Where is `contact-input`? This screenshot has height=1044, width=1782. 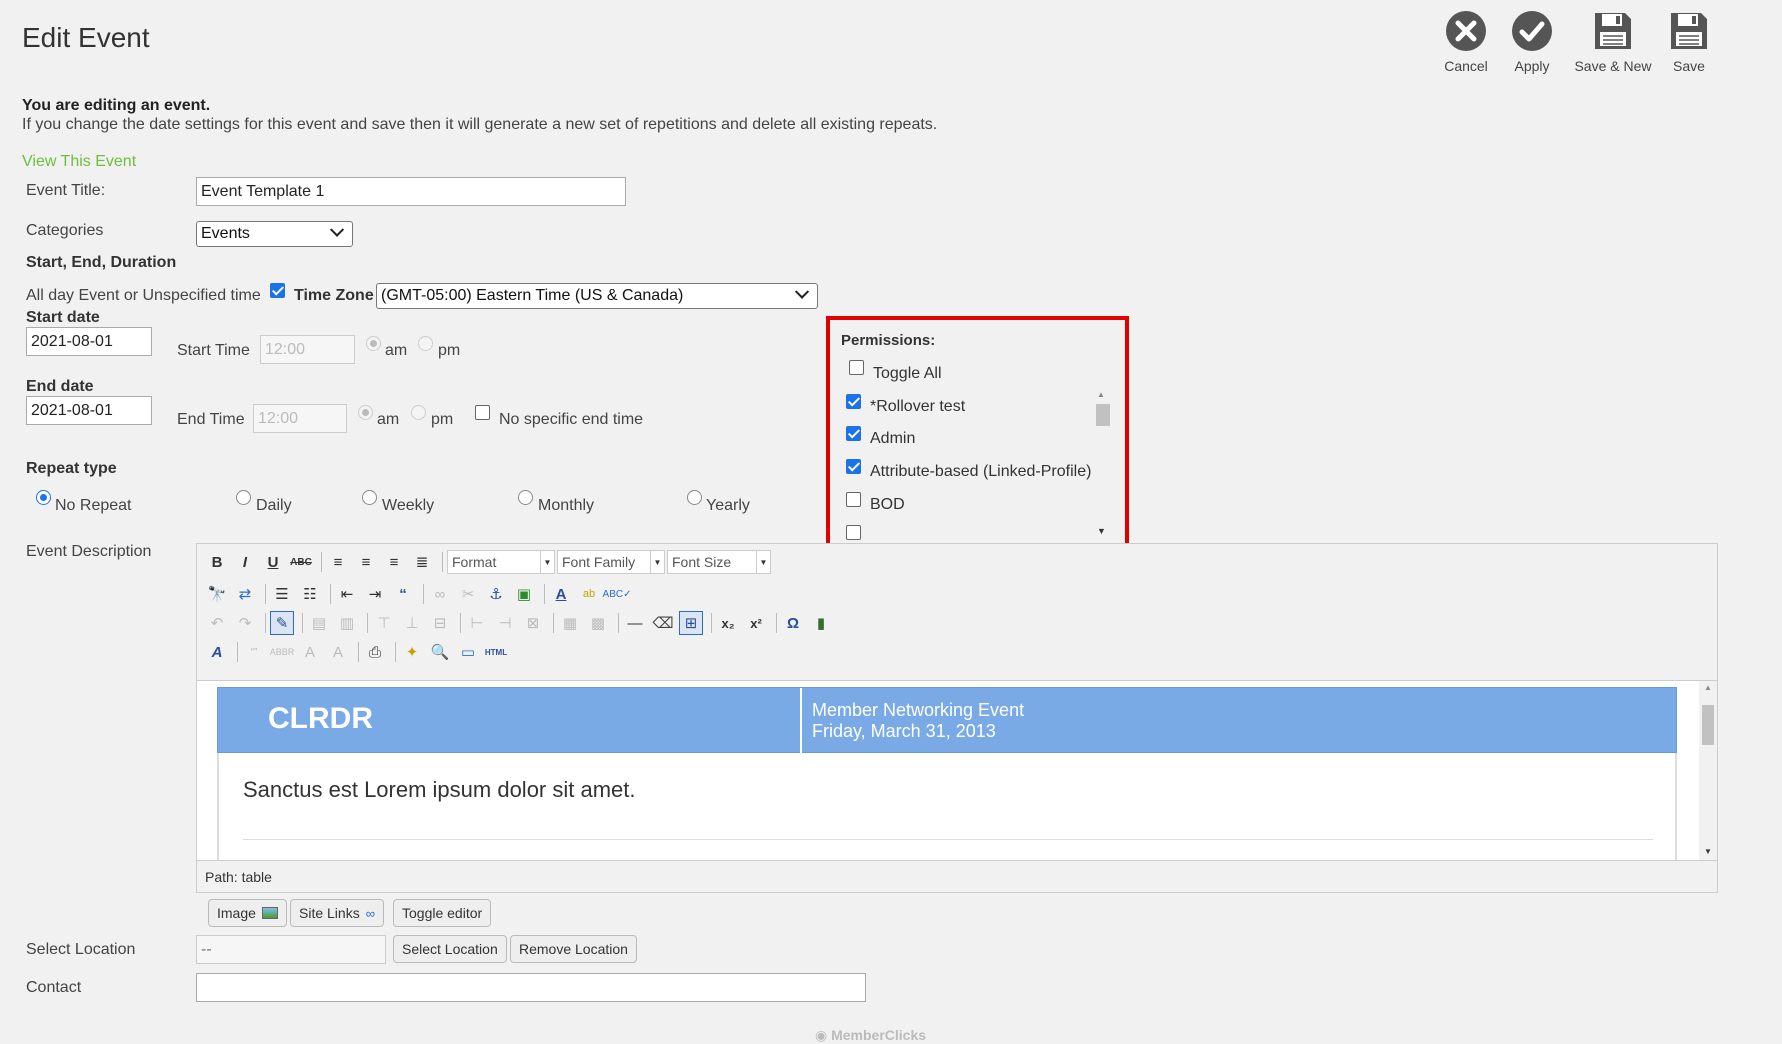 contact-input is located at coordinates (531, 987).